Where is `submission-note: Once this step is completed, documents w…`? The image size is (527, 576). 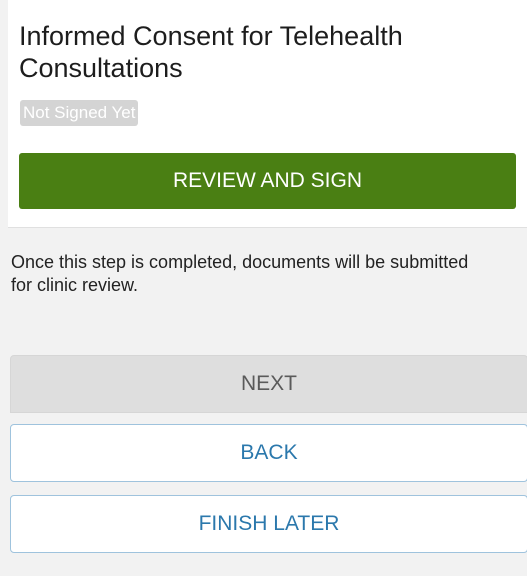 submission-note: Once this step is completed, documents w… is located at coordinates (240, 273).